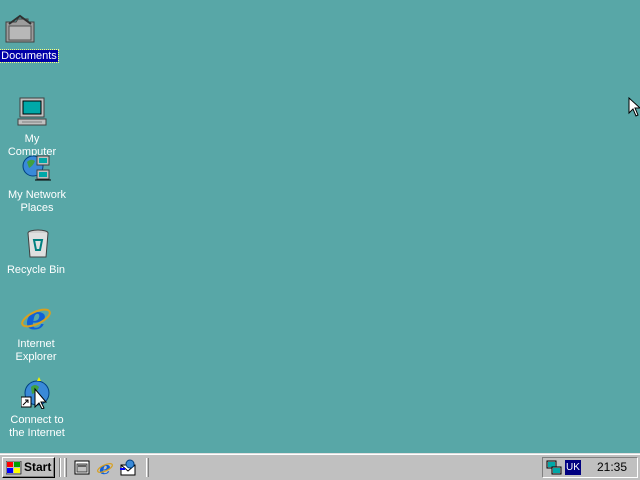 Image resolution: width=640 pixels, height=480 pixels. I want to click on quick-launch-grip, so click(65, 467).